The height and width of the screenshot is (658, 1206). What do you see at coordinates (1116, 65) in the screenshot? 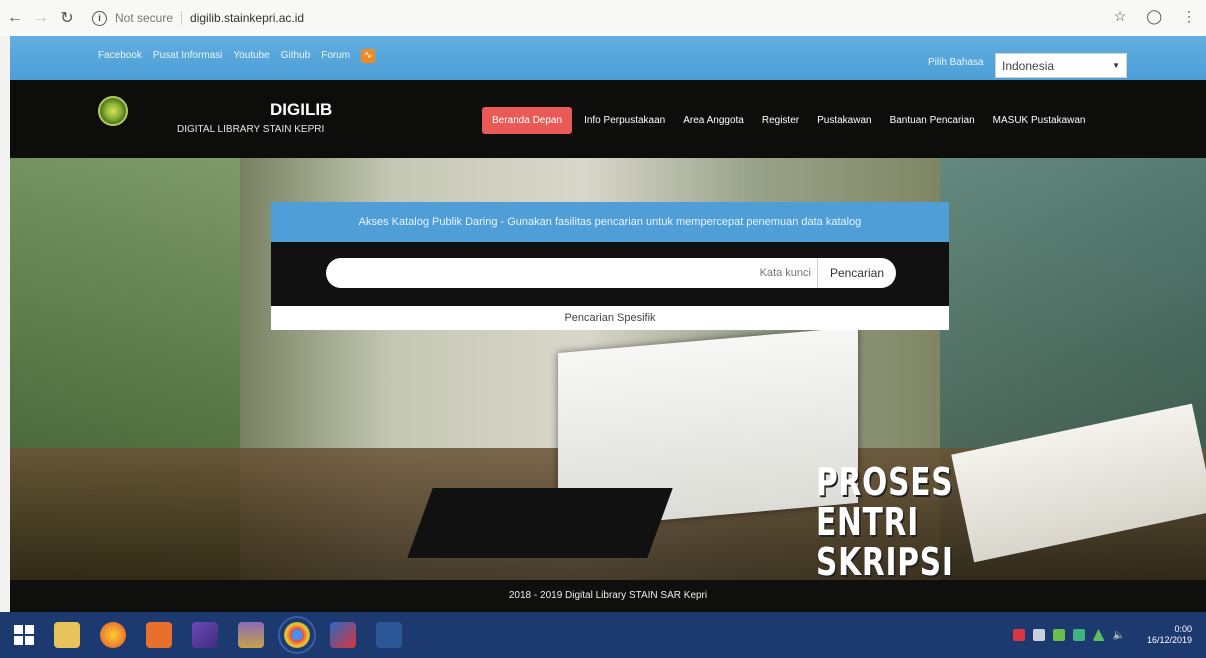
I see `chevron-down-icon: ▼` at bounding box center [1116, 65].